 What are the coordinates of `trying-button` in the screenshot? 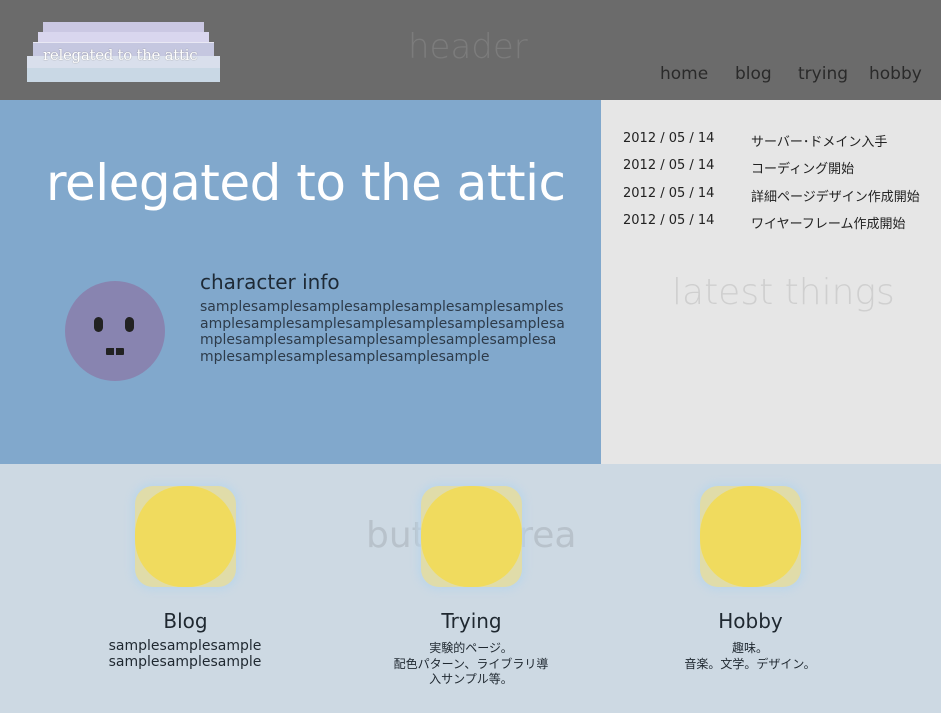 It's located at (471, 536).